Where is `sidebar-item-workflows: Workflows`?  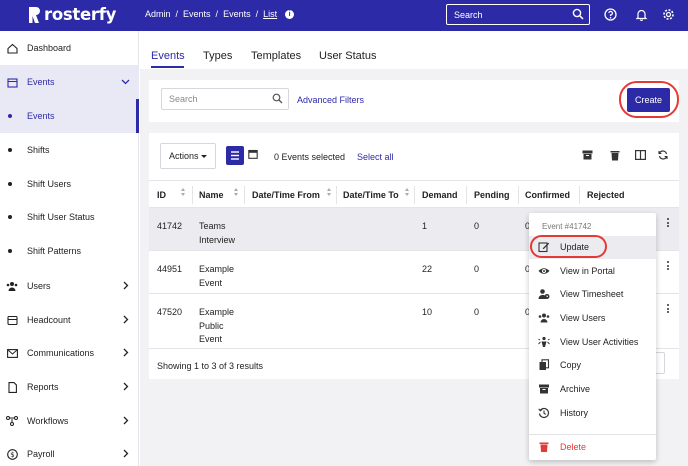 sidebar-item-workflows: Workflows is located at coordinates (69, 421).